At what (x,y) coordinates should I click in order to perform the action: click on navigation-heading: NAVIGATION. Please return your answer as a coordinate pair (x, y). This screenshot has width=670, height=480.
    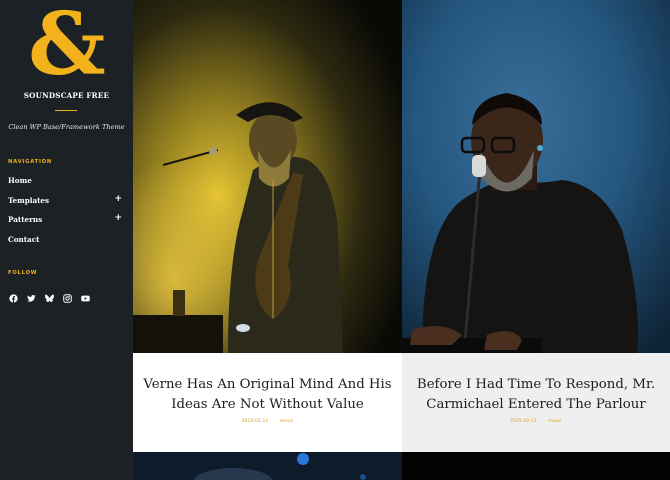
    Looking at the image, I should click on (30, 162).